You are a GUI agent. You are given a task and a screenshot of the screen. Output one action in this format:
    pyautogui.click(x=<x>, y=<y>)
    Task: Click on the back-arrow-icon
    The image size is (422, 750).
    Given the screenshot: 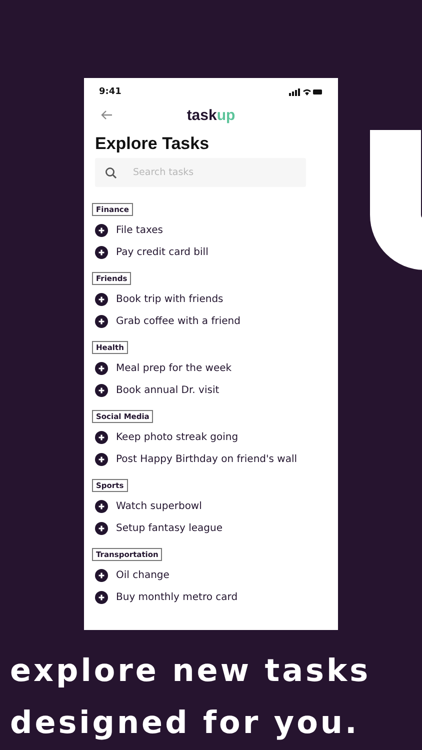 What is the action you would take?
    pyautogui.click(x=107, y=115)
    